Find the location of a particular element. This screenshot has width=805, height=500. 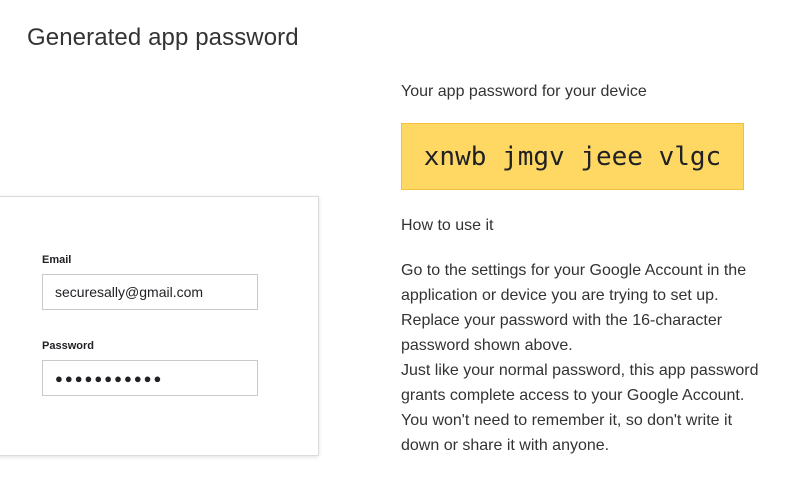

page-title: Generated app password is located at coordinates (163, 37).